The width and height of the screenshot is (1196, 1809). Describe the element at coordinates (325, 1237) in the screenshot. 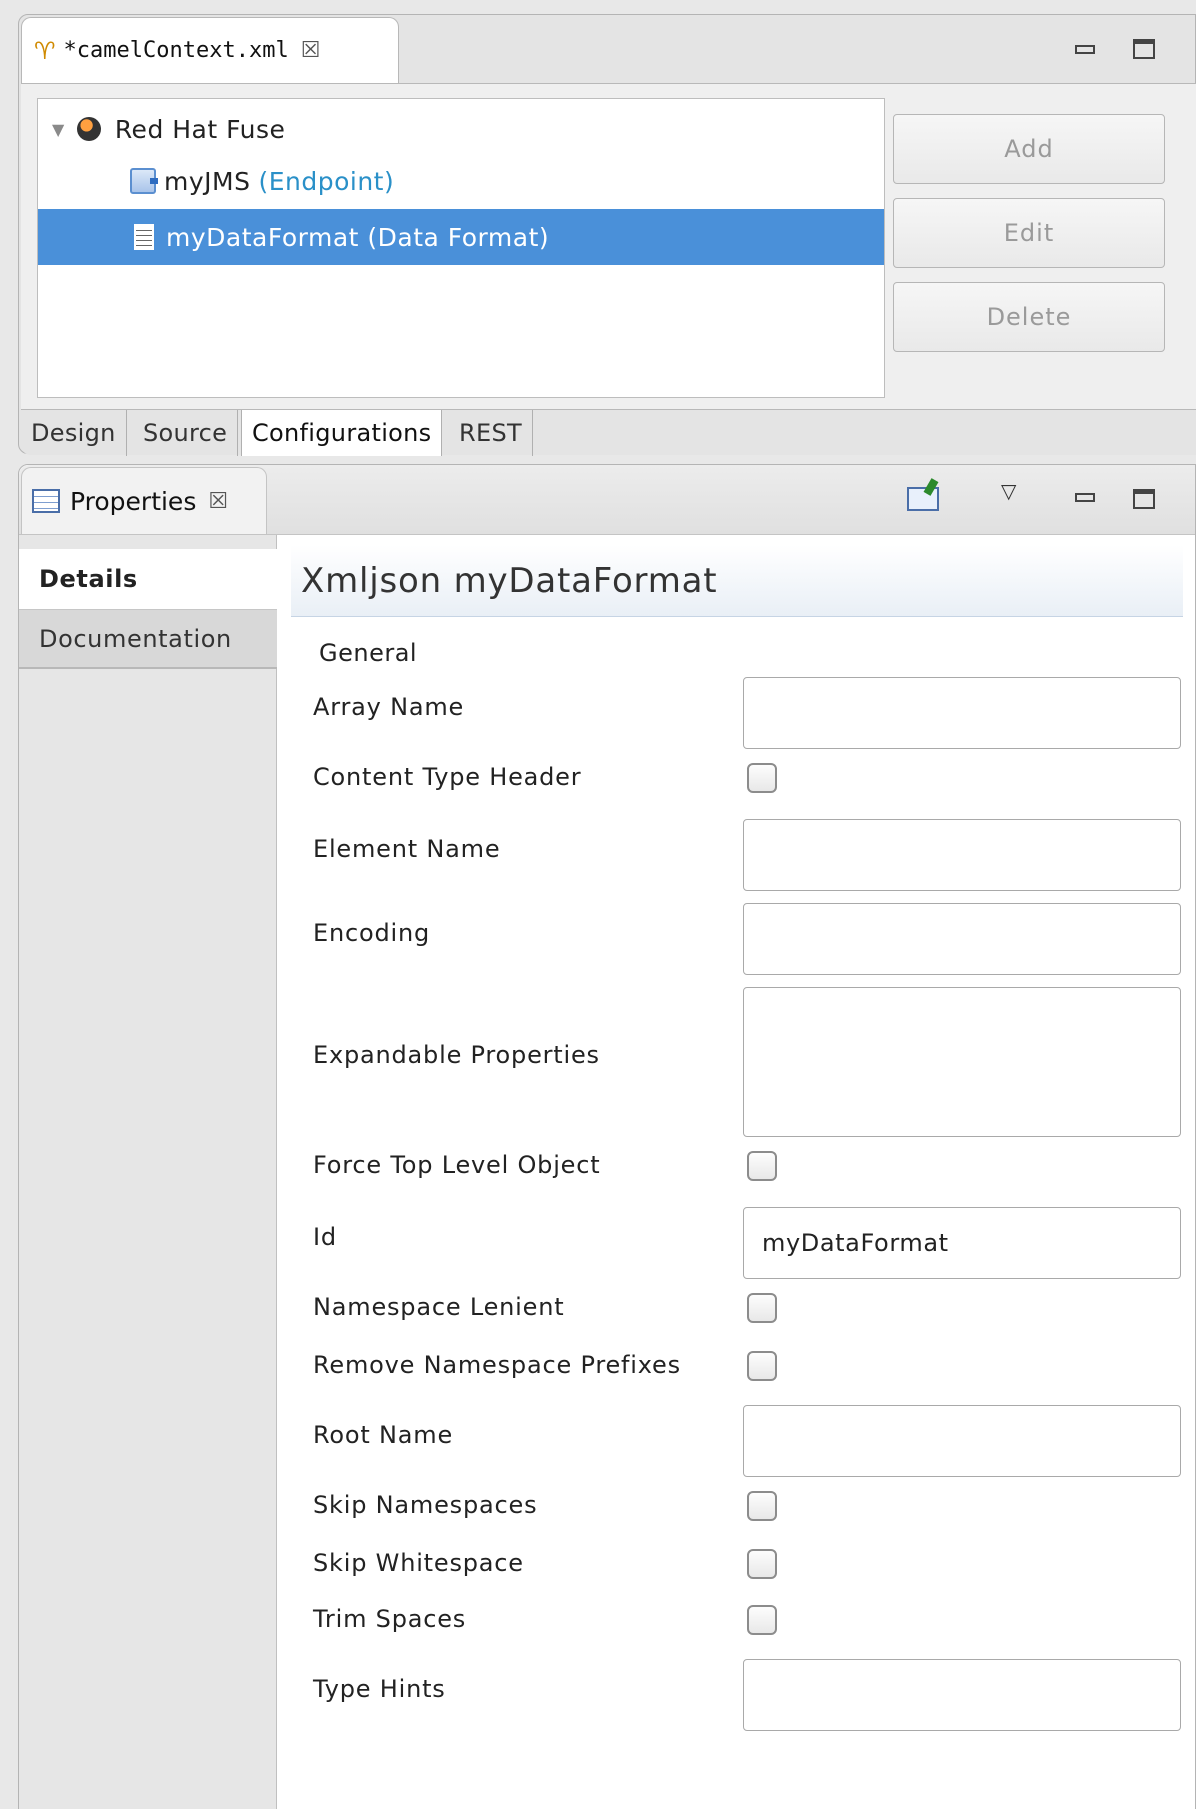

I see `id-label: Id` at that location.